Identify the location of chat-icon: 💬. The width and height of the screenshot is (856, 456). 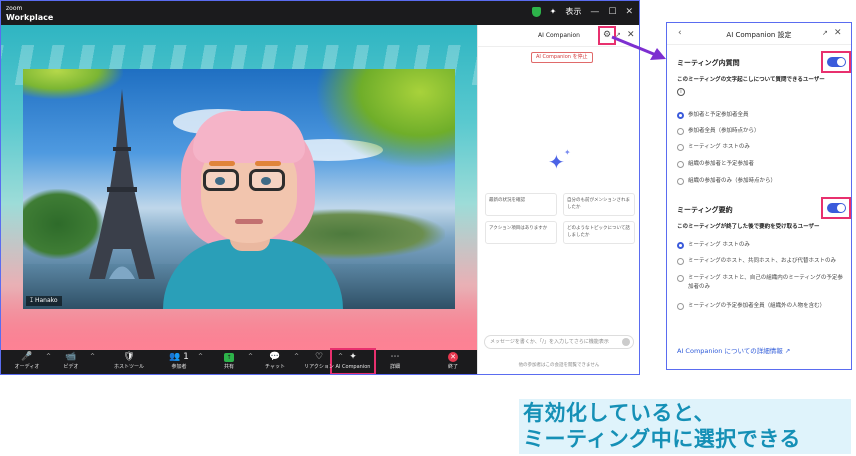
(275, 357).